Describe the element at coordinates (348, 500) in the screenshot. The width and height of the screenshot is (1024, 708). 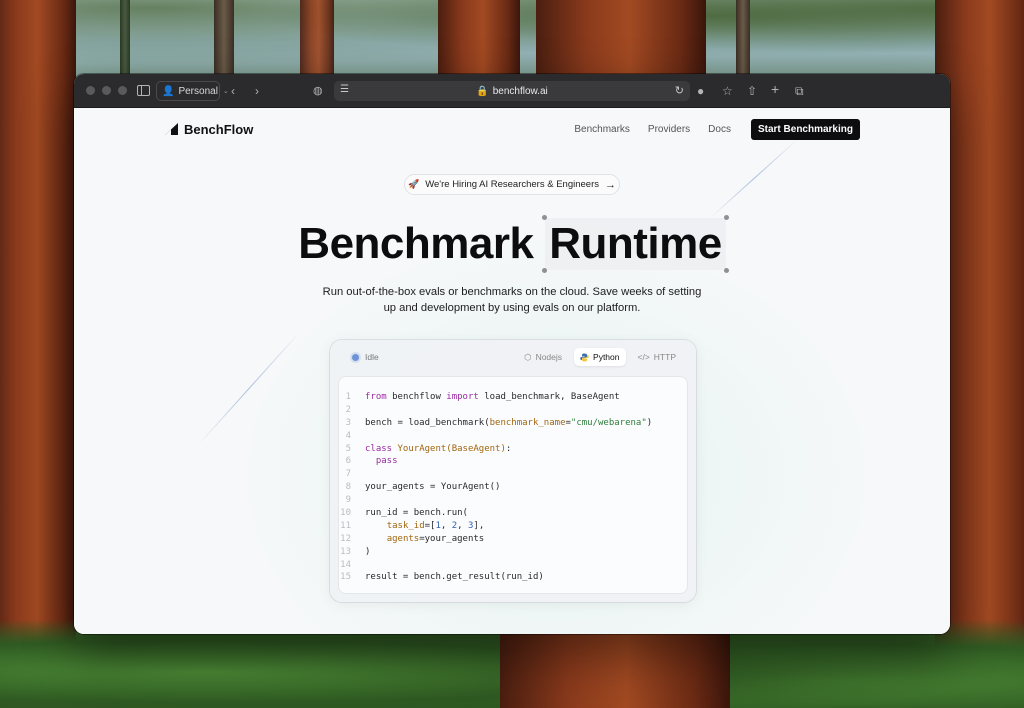
I see `line-number: 9` at that location.